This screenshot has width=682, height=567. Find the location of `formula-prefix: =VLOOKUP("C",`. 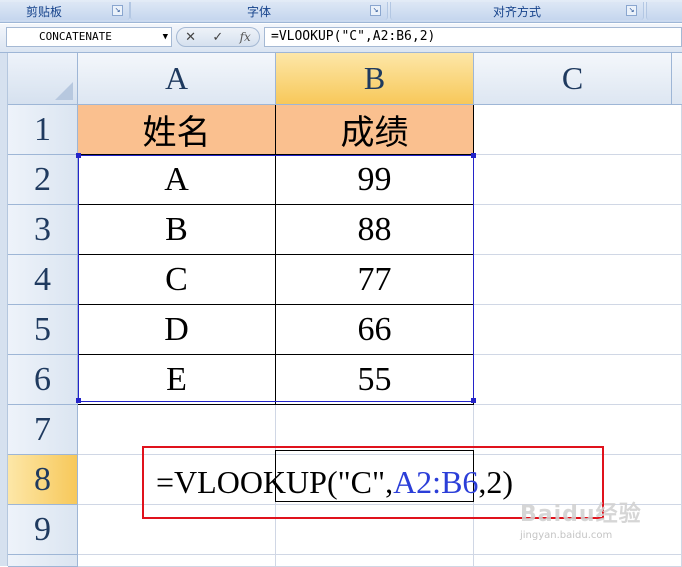

formula-prefix: =VLOOKUP("C", is located at coordinates (275, 482).